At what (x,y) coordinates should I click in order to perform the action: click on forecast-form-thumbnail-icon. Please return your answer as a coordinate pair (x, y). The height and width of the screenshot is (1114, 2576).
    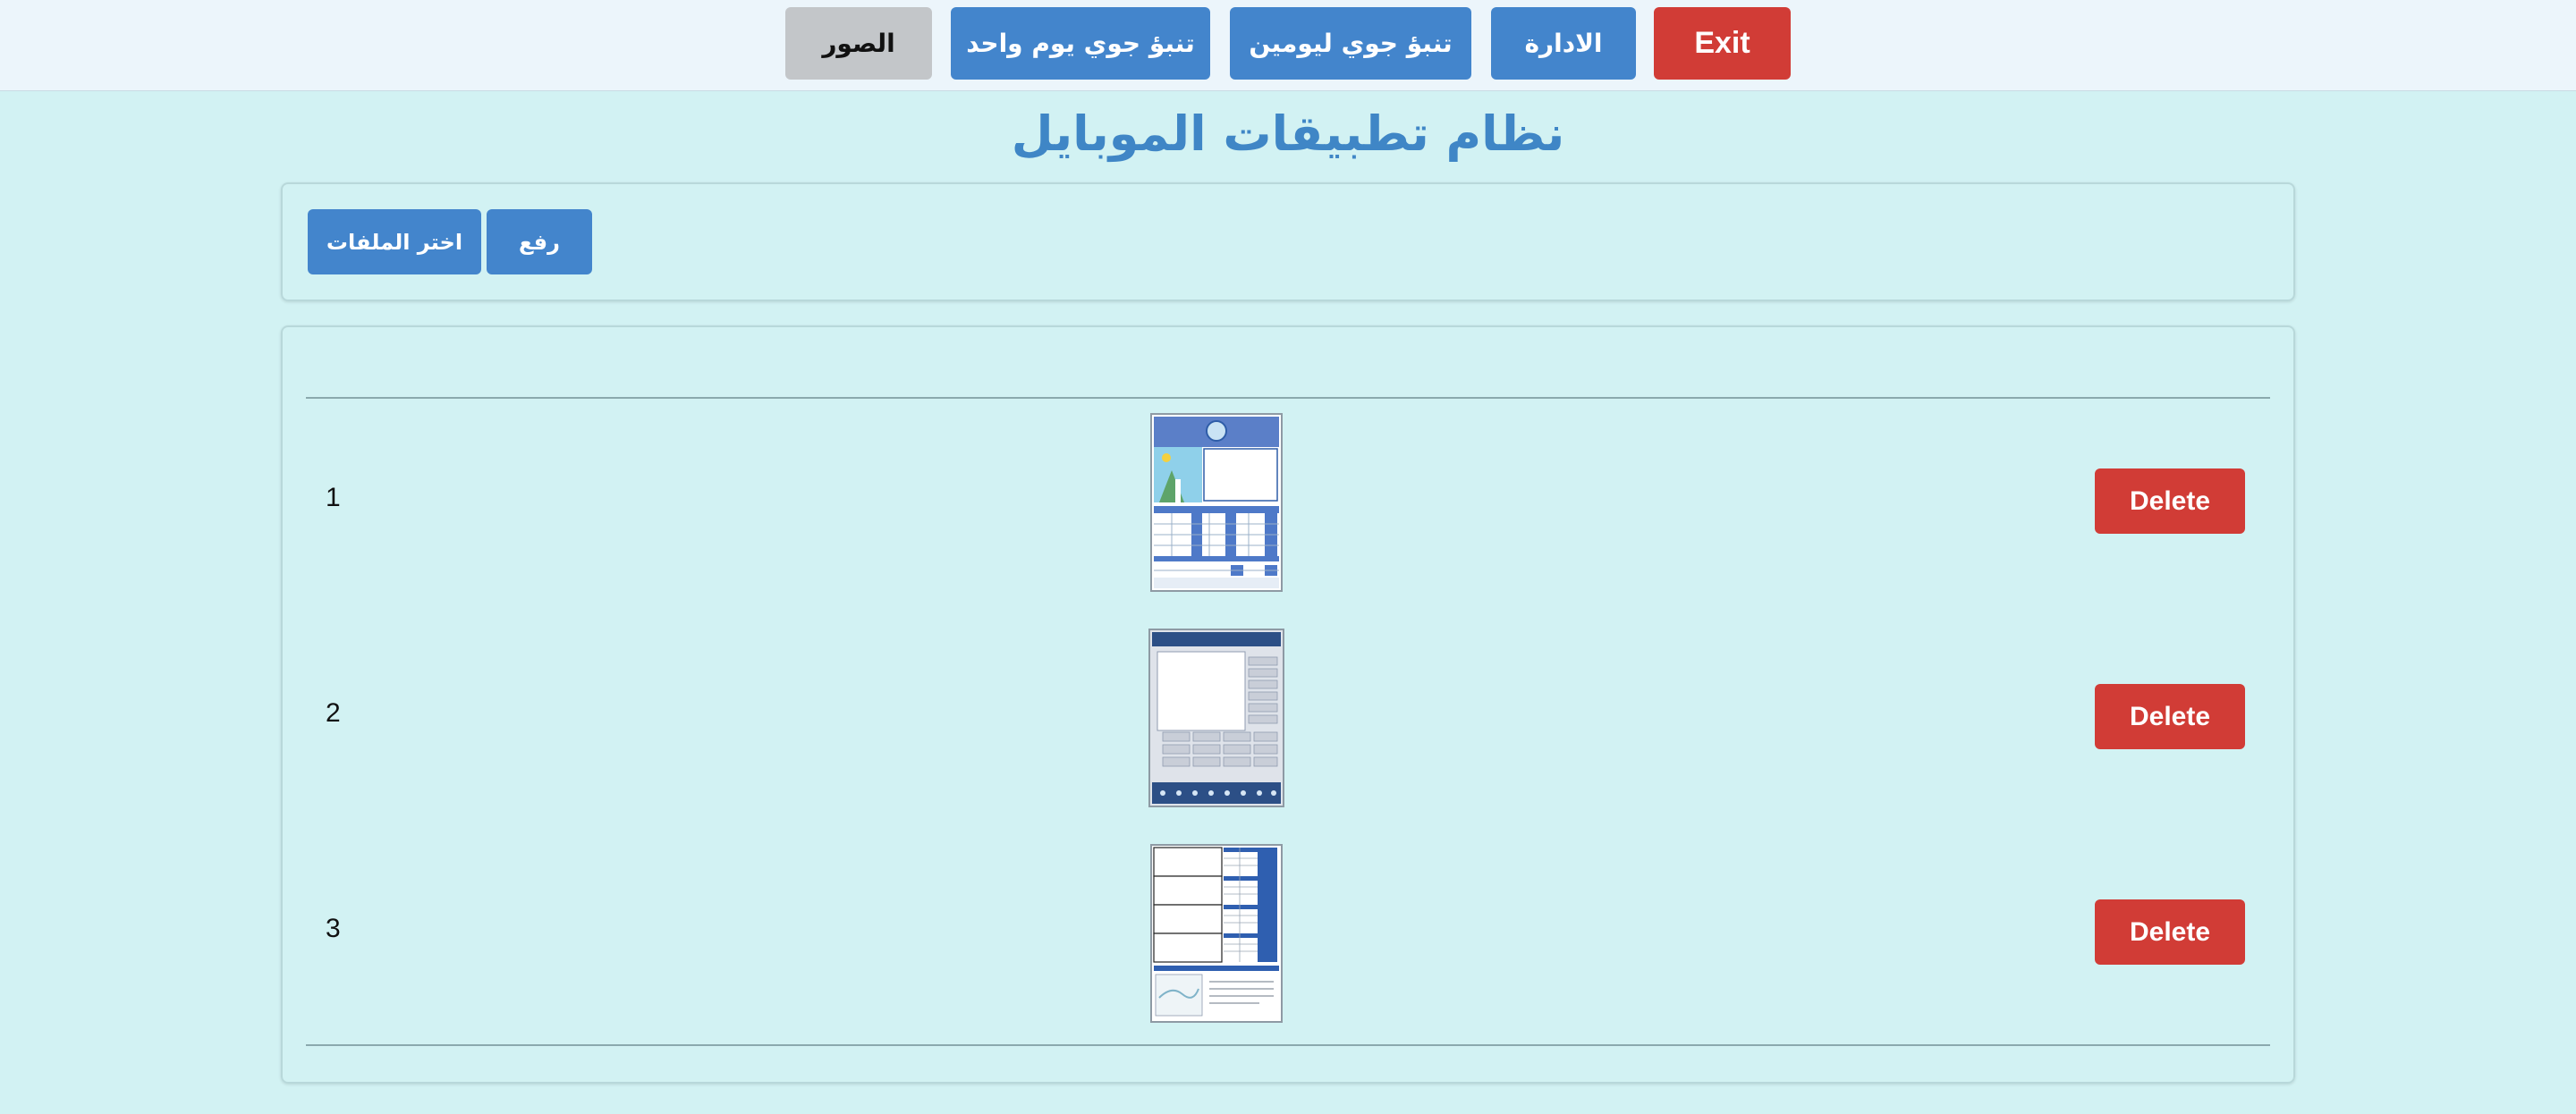
    Looking at the image, I should click on (1216, 718).